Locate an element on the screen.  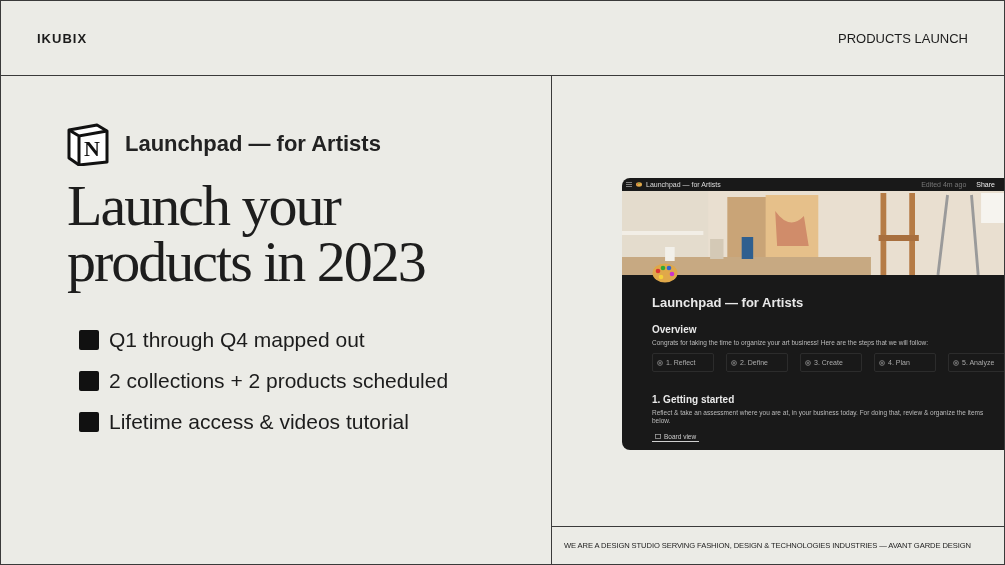
notion-logo: N is located at coordinates (88, 144).